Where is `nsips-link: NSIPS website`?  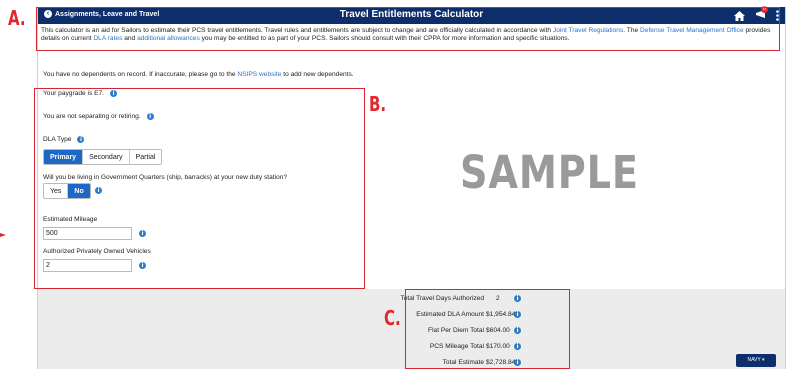 nsips-link: NSIPS website is located at coordinates (259, 74).